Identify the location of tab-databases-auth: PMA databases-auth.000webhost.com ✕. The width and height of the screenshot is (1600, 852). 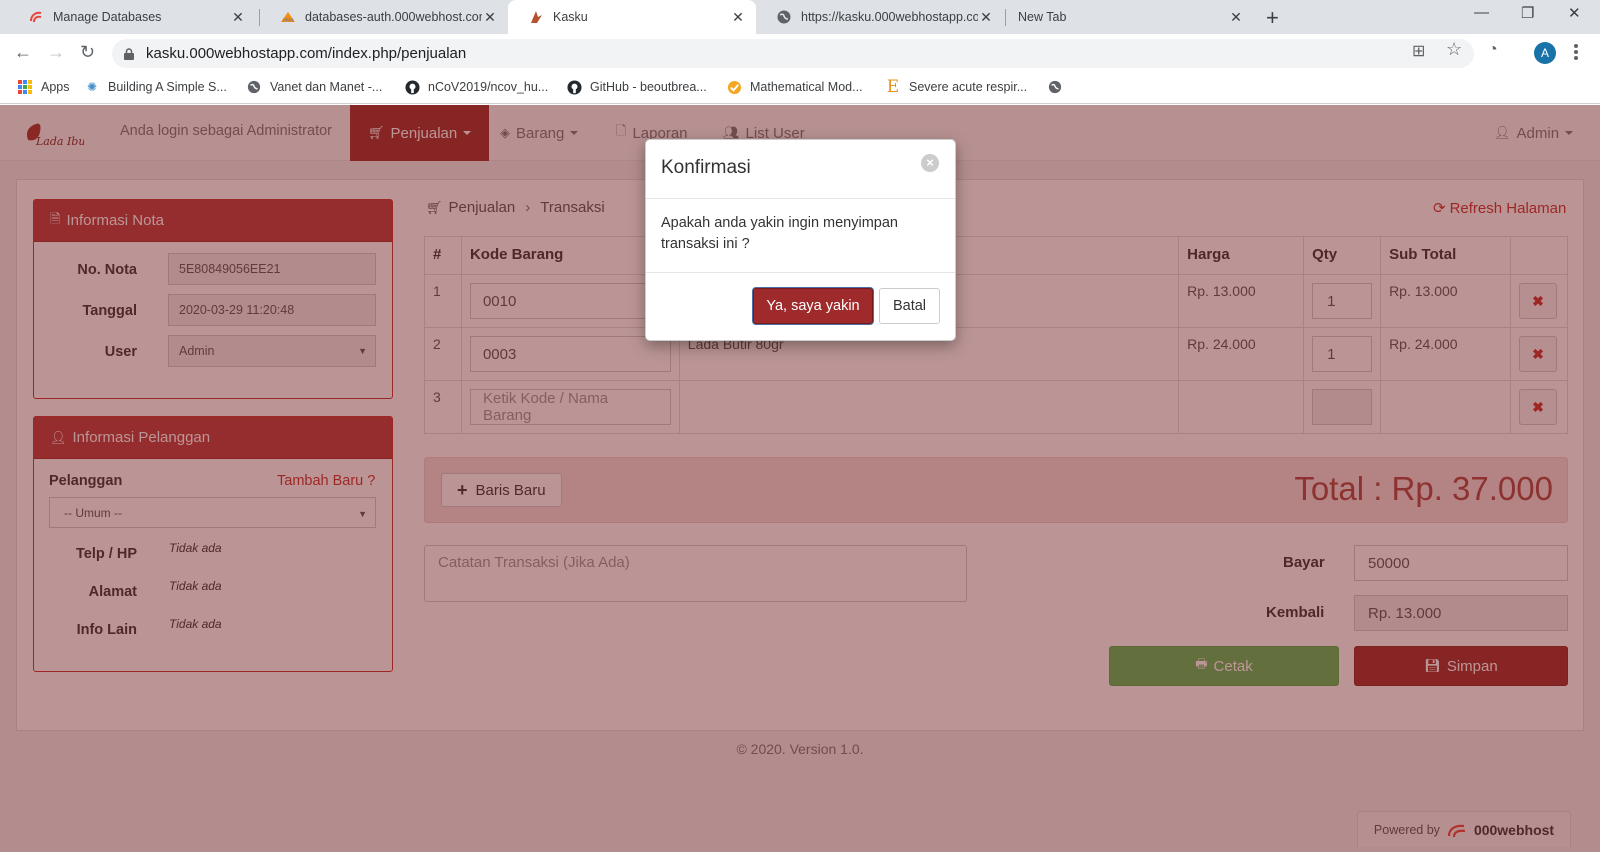
(384, 17).